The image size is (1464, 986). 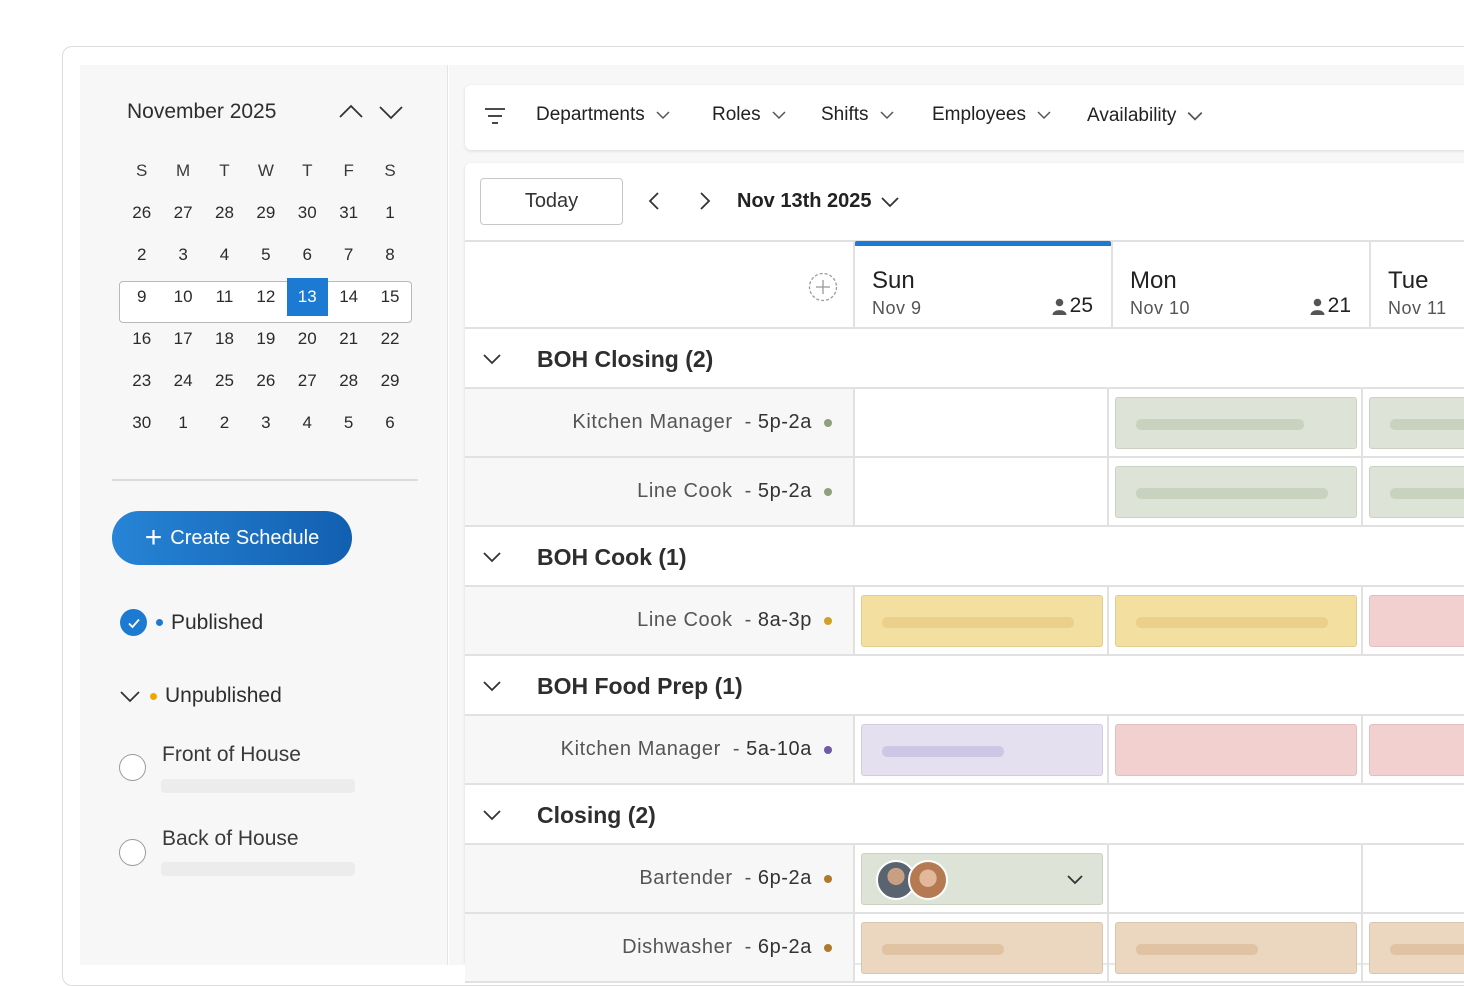 I want to click on calendar-day: 21, so click(x=348, y=339).